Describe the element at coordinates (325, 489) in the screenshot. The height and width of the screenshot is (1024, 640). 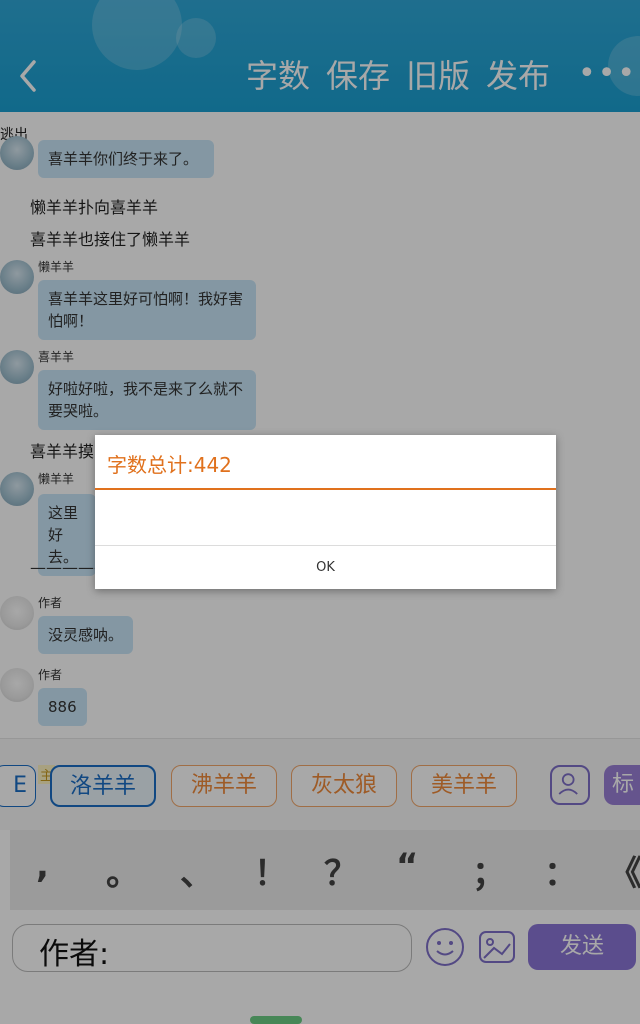
I see `dialog-title-divider` at that location.